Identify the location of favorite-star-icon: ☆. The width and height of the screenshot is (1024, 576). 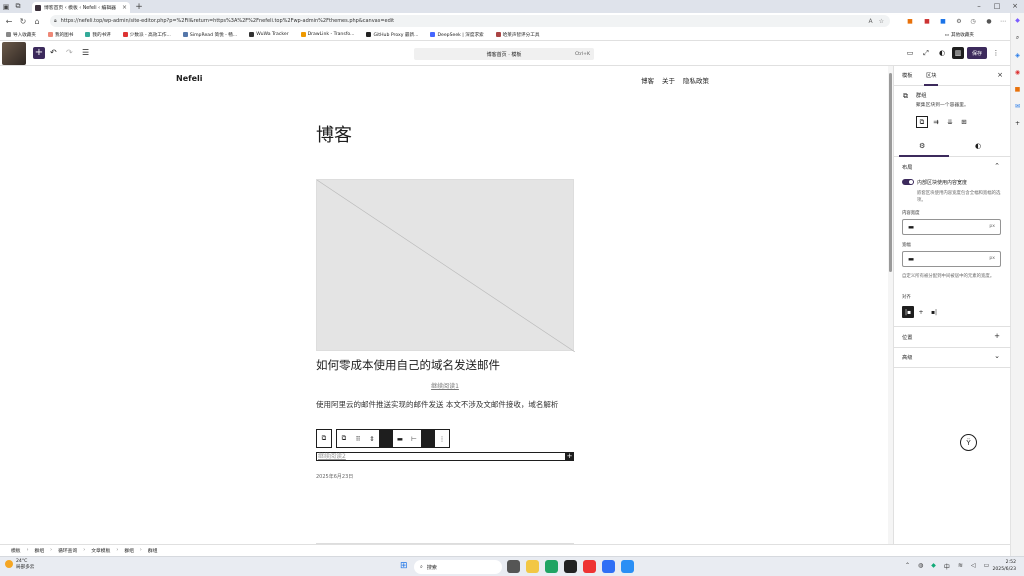
(881, 21).